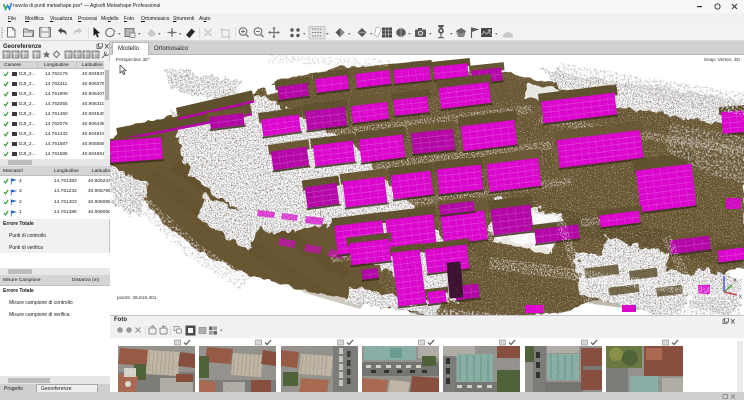 This screenshot has width=744, height=400. Describe the element at coordinates (741, 298) in the screenshot. I see `svg-text: X` at that location.